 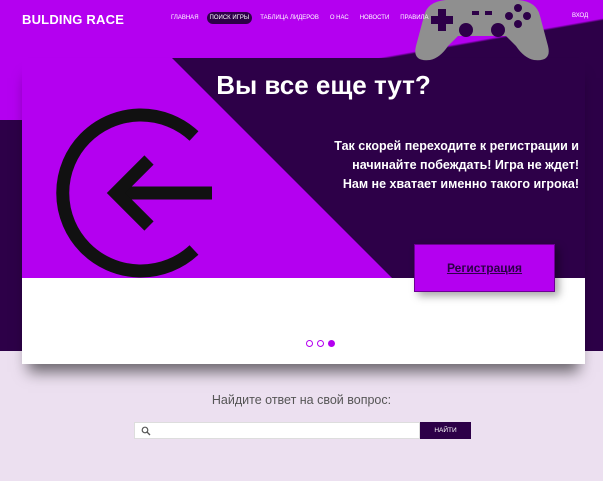 I want to click on slider-dots, so click(x=303, y=343).